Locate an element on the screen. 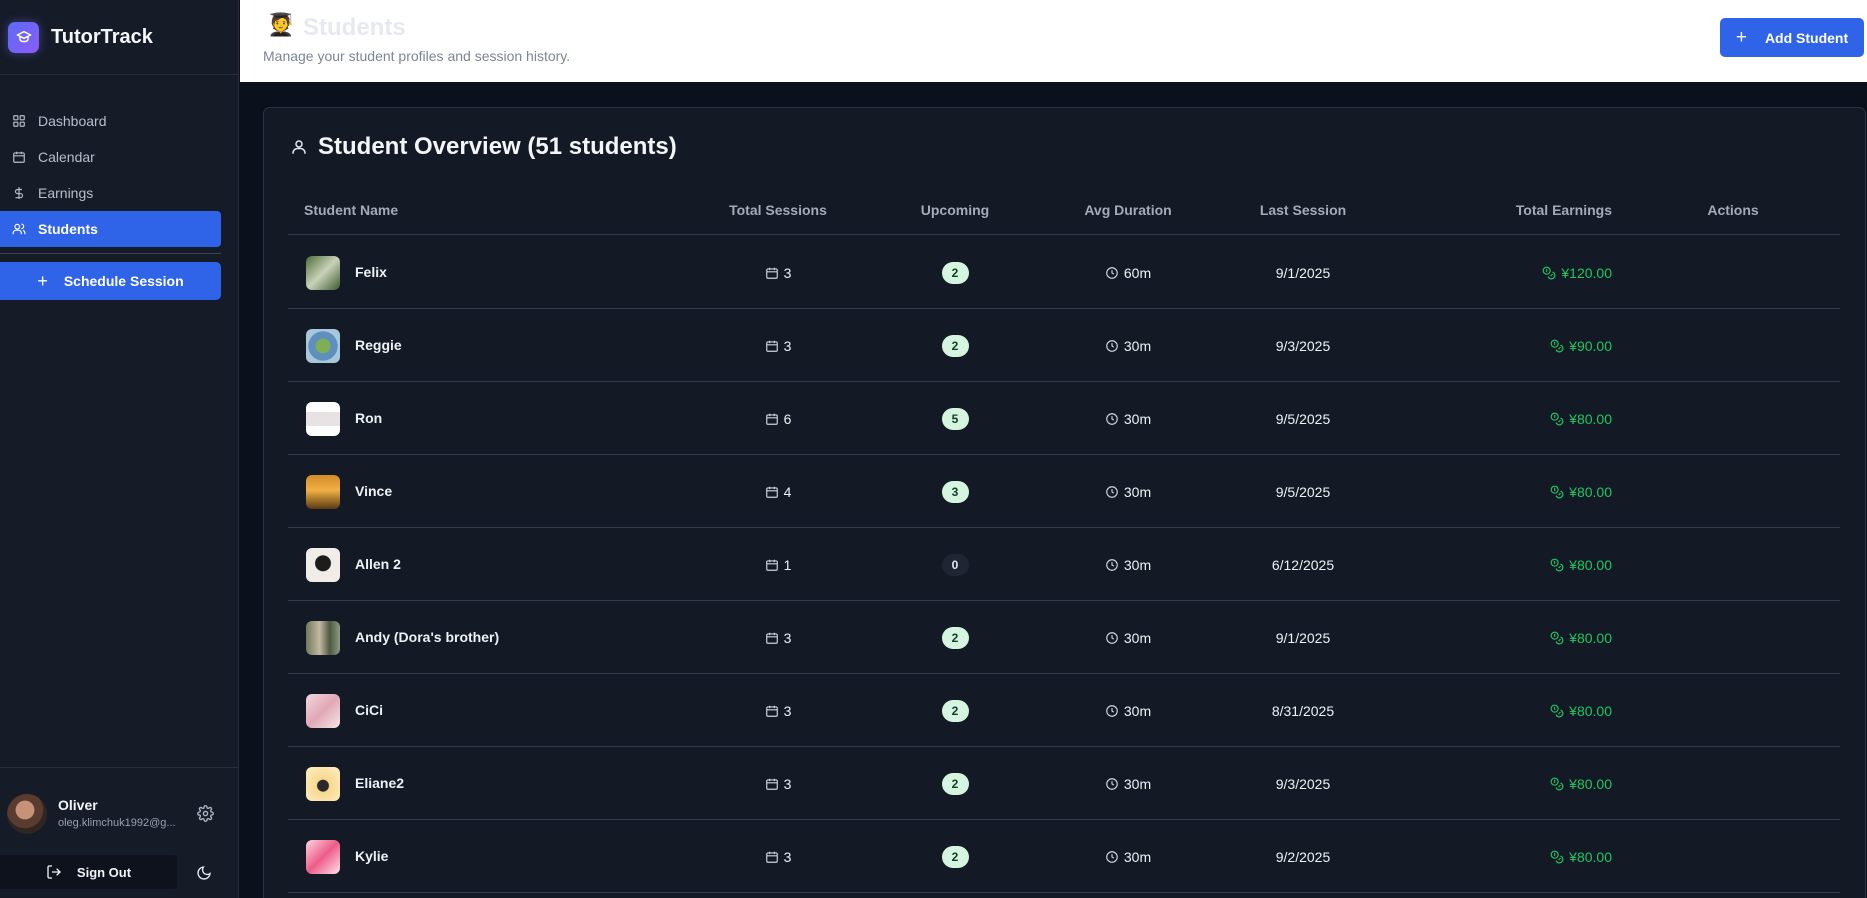 This screenshot has height=898, width=1867. student-cell: Vince is located at coordinates (349, 491).